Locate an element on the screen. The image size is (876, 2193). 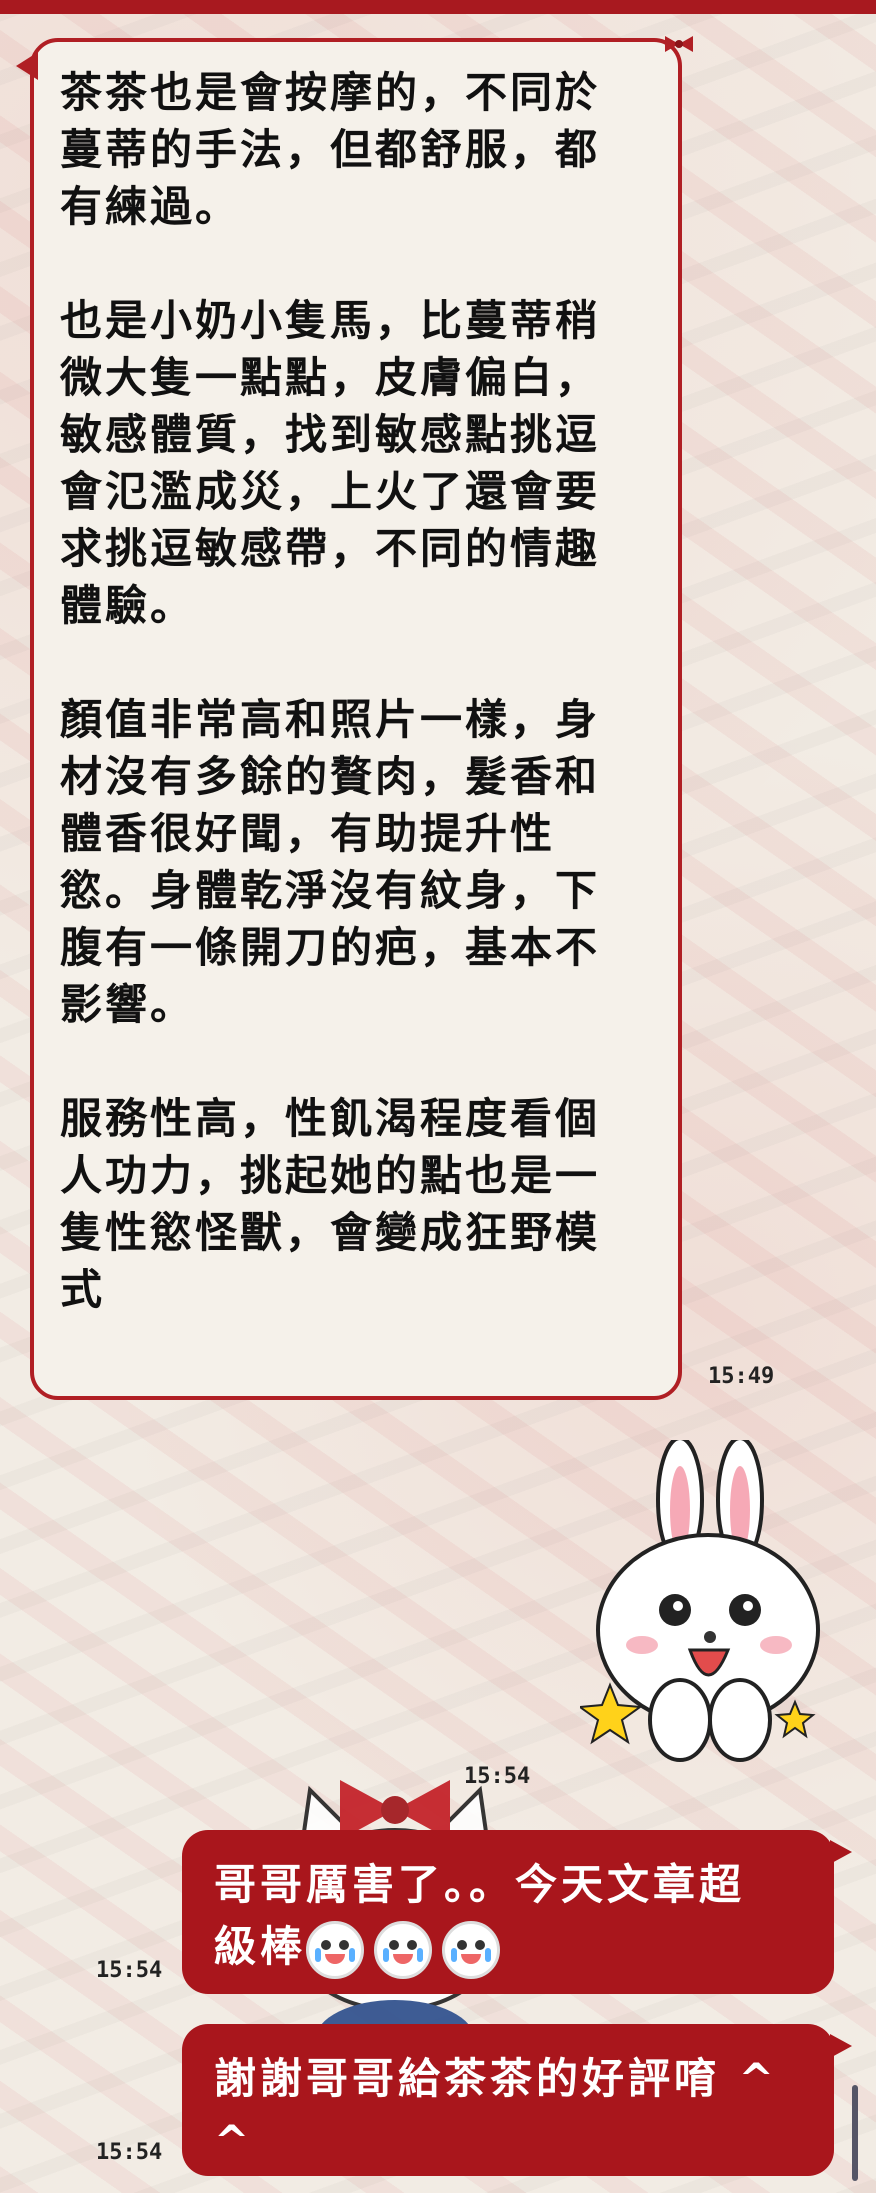
bunny-sticker-icon is located at coordinates (700, 1601).